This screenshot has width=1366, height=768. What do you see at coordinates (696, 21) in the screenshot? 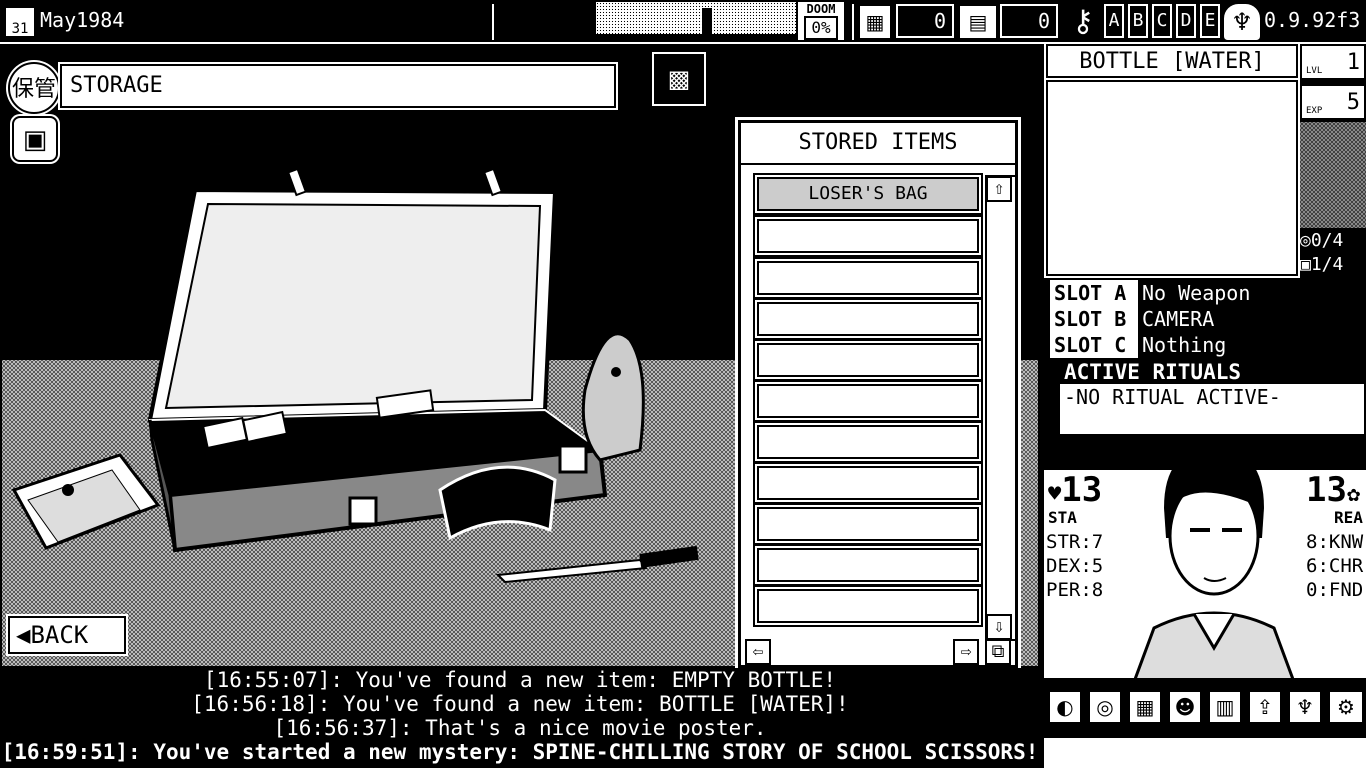
I see `doom-landscape` at bounding box center [696, 21].